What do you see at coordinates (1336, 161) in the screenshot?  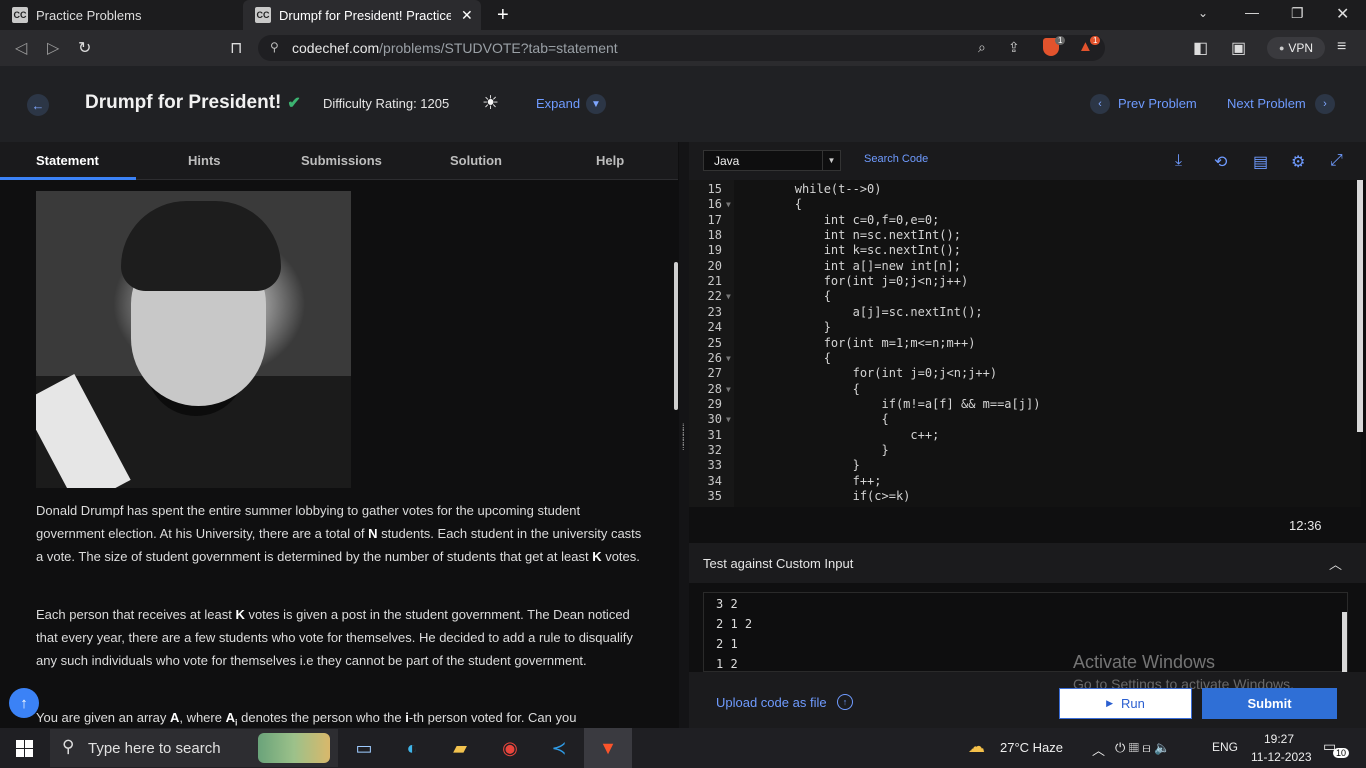 I see `fullscreen-icon: ⤢` at bounding box center [1336, 161].